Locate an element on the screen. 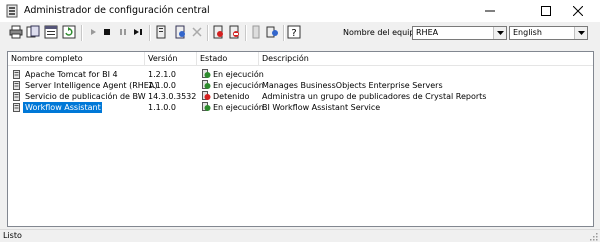 This screenshot has height=242, width=600. close-button is located at coordinates (578, 11).